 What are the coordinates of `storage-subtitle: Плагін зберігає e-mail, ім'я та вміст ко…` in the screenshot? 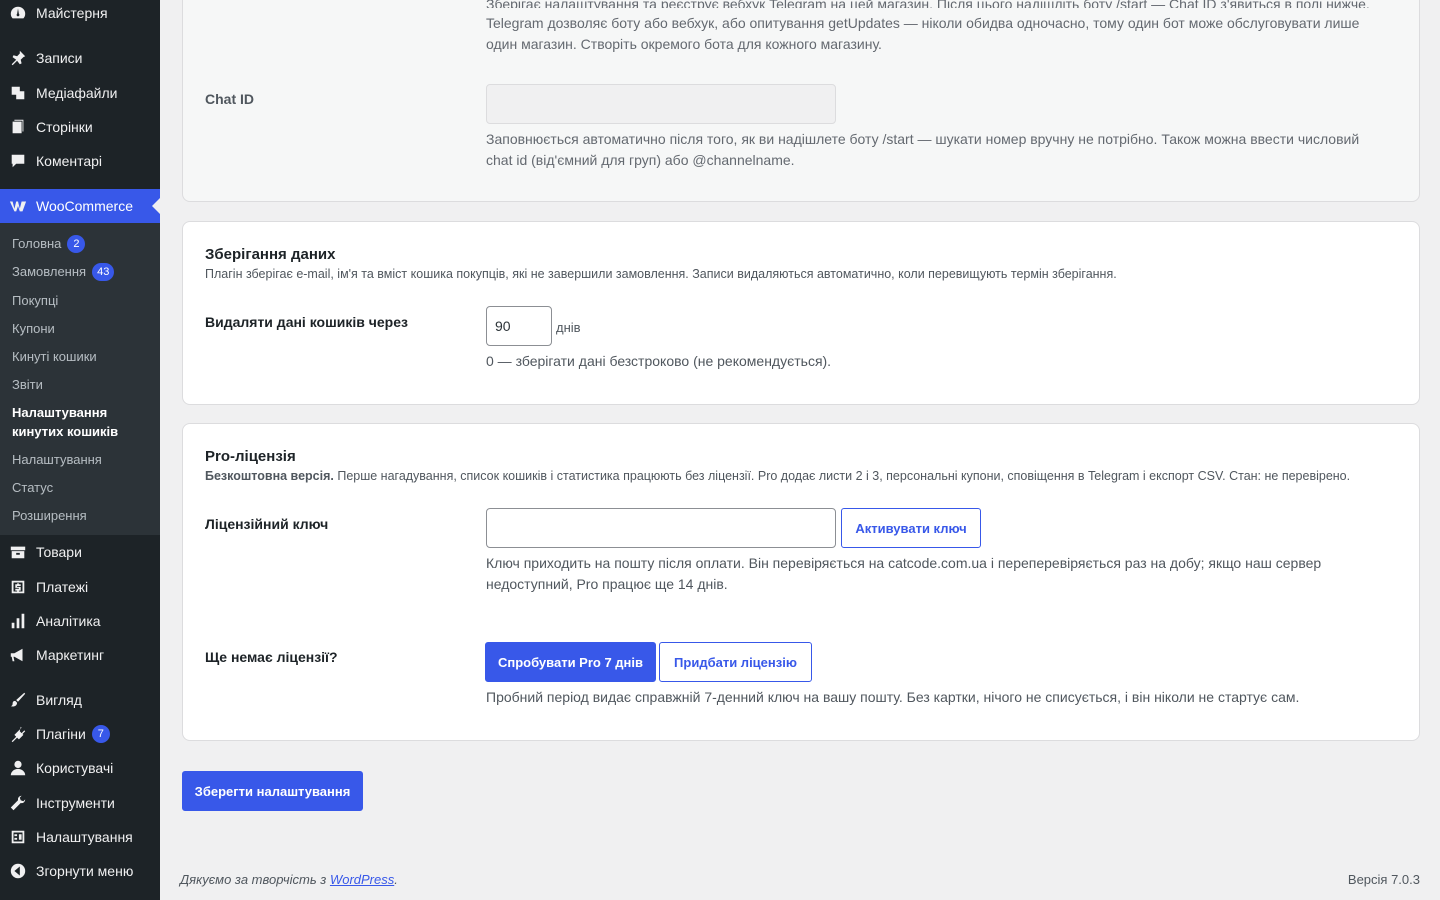 It's located at (661, 274).